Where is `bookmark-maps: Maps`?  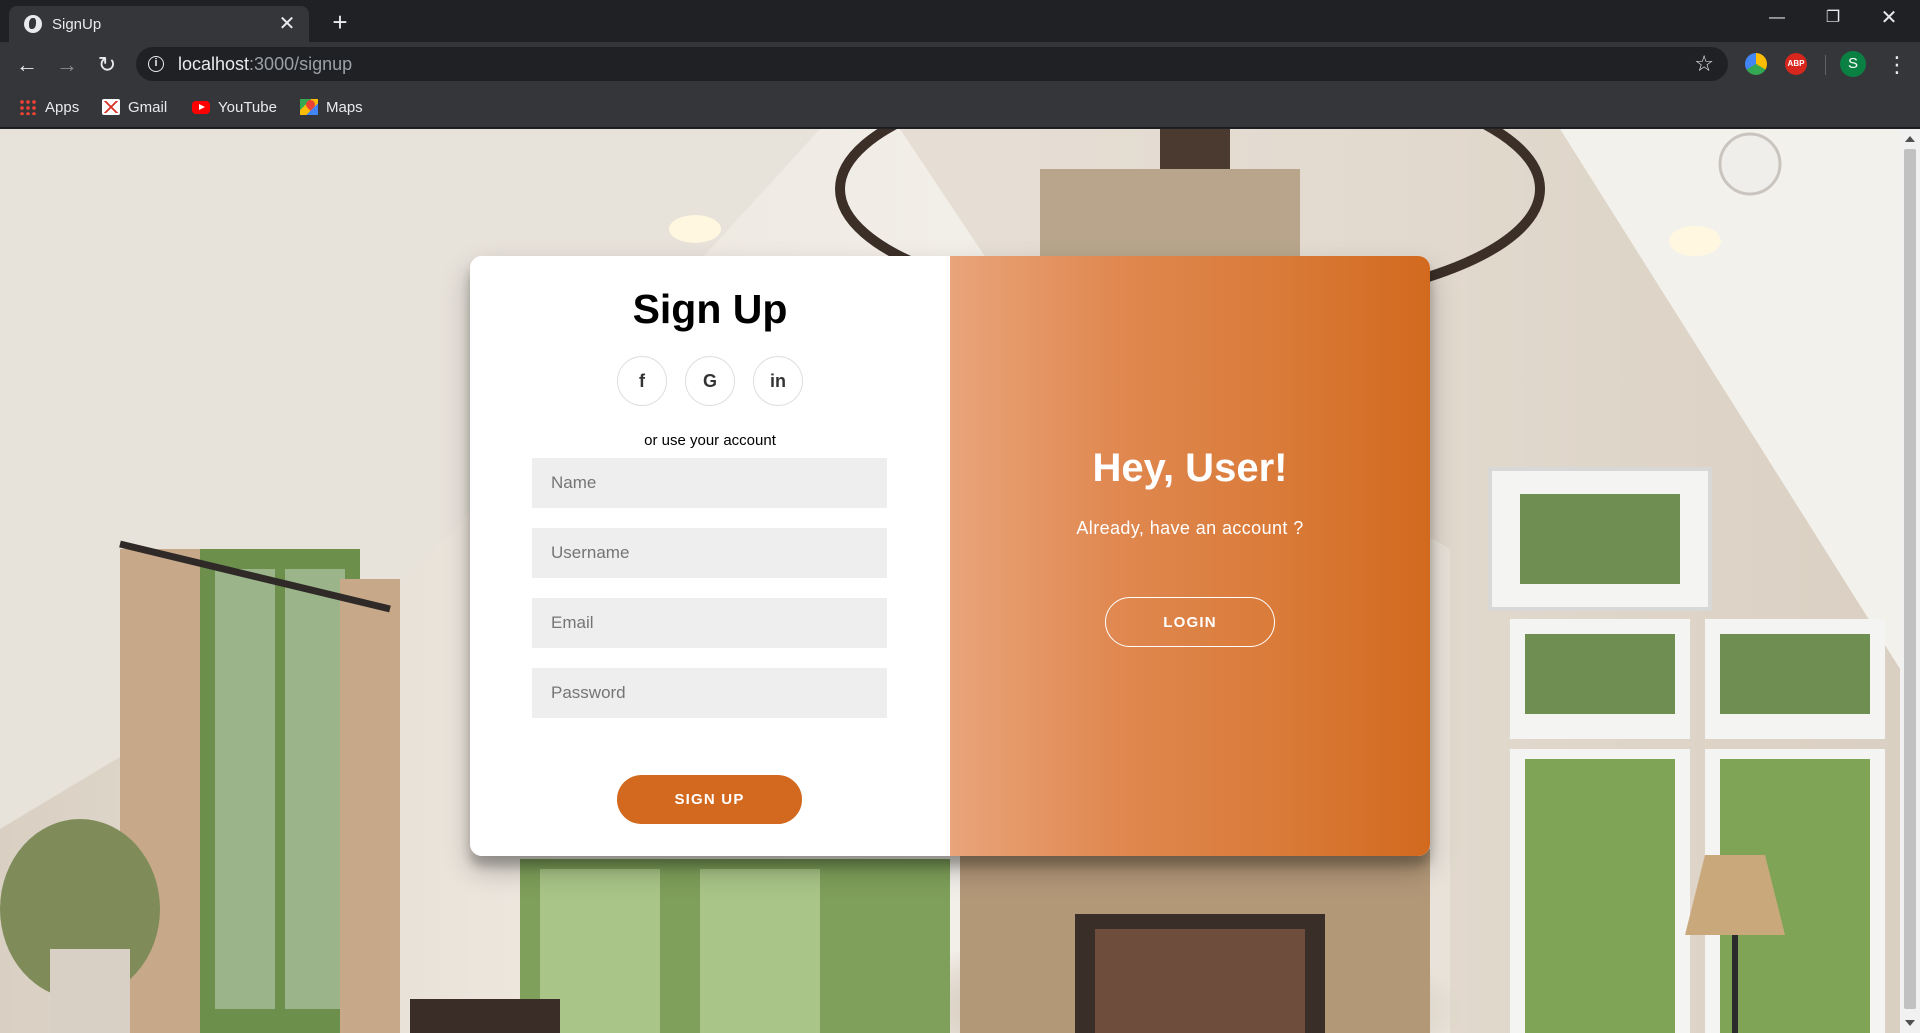
bookmark-maps: Maps is located at coordinates (331, 107).